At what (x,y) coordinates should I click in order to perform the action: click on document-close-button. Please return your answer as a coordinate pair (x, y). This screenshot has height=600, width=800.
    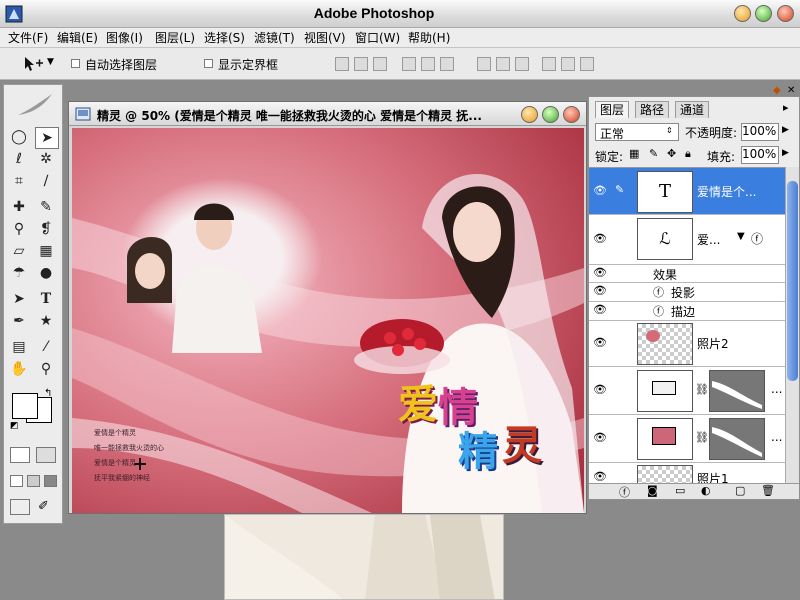
    Looking at the image, I should click on (571, 114).